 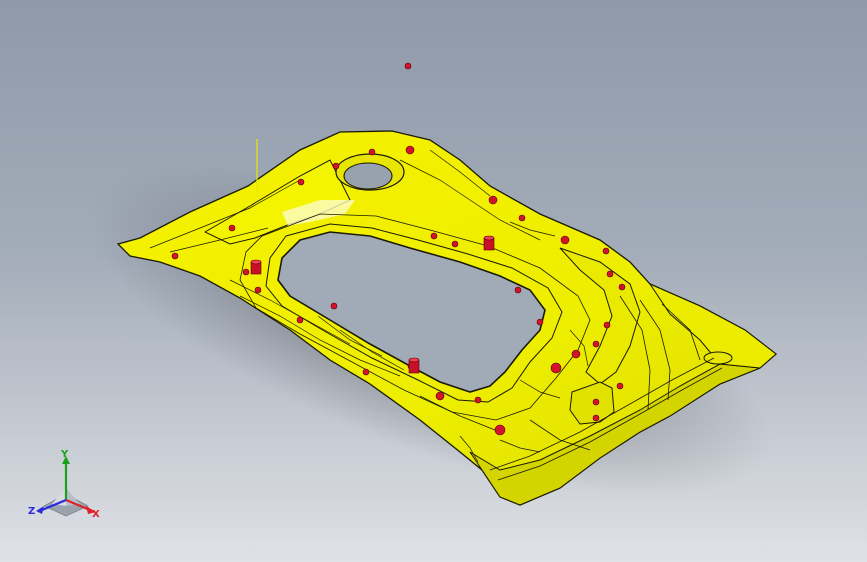 What do you see at coordinates (40, 510) in the screenshot?
I see `z-axis-arrow` at bounding box center [40, 510].